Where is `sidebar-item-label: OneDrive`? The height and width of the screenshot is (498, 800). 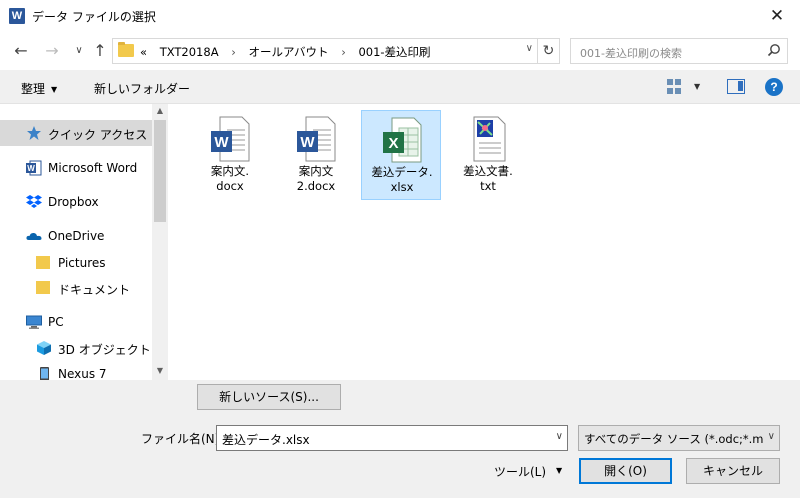 sidebar-item-label: OneDrive is located at coordinates (76, 236).